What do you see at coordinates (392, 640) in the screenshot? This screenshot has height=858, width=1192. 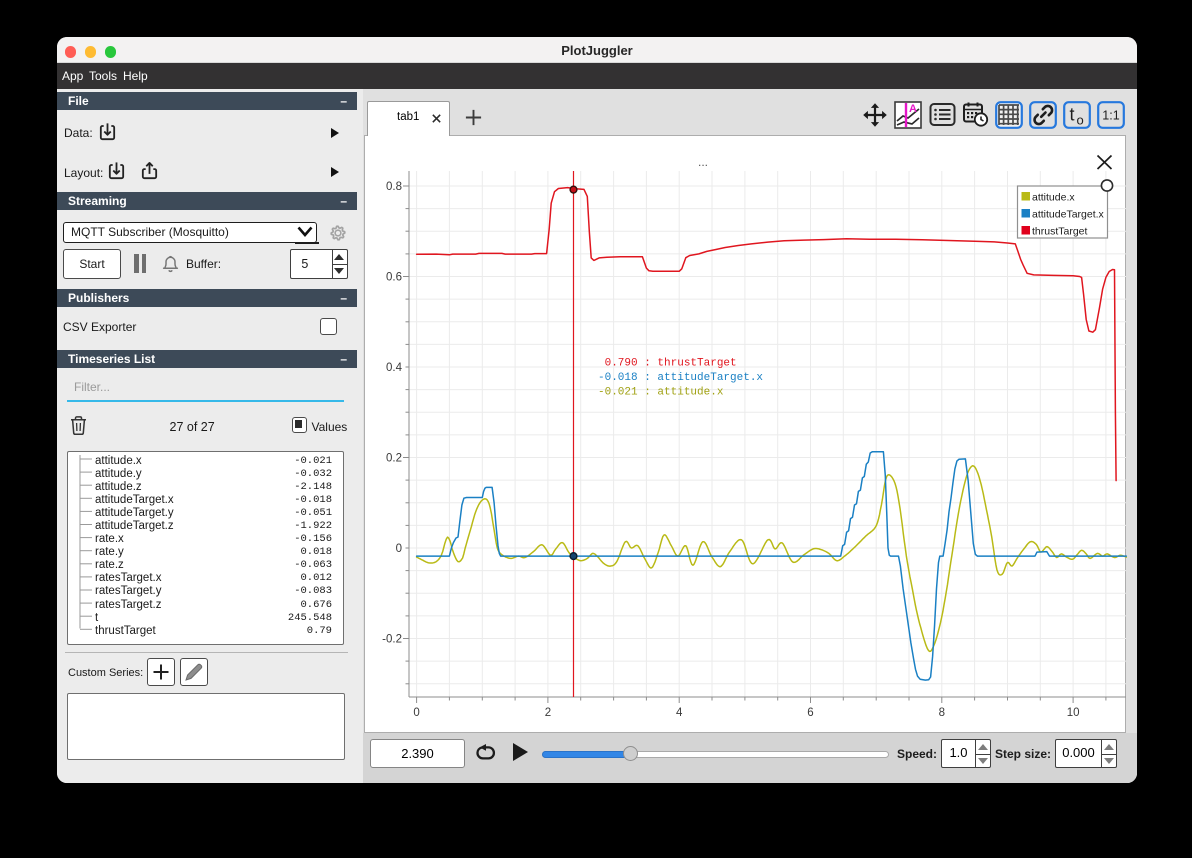 I see `svg-text: -0.2` at bounding box center [392, 640].